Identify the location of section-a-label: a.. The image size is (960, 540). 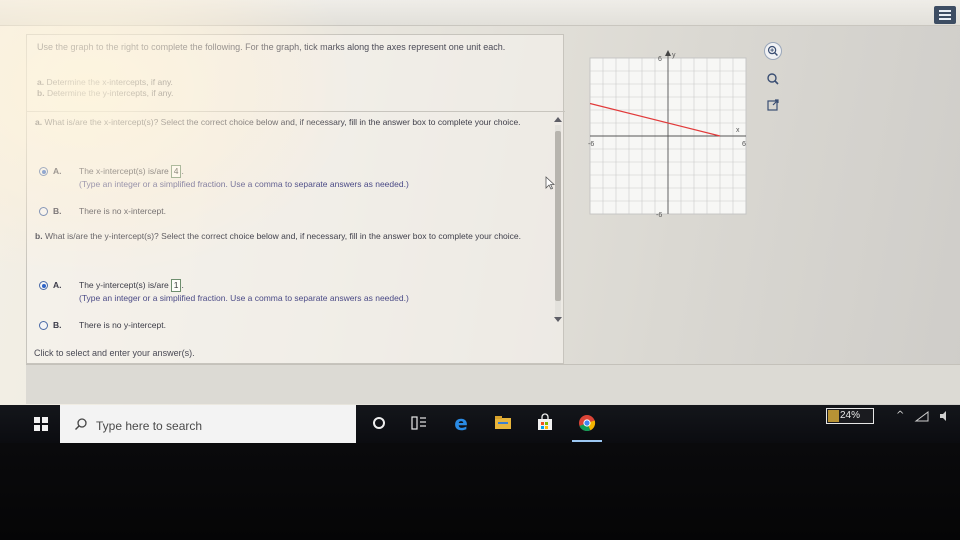
(39, 122).